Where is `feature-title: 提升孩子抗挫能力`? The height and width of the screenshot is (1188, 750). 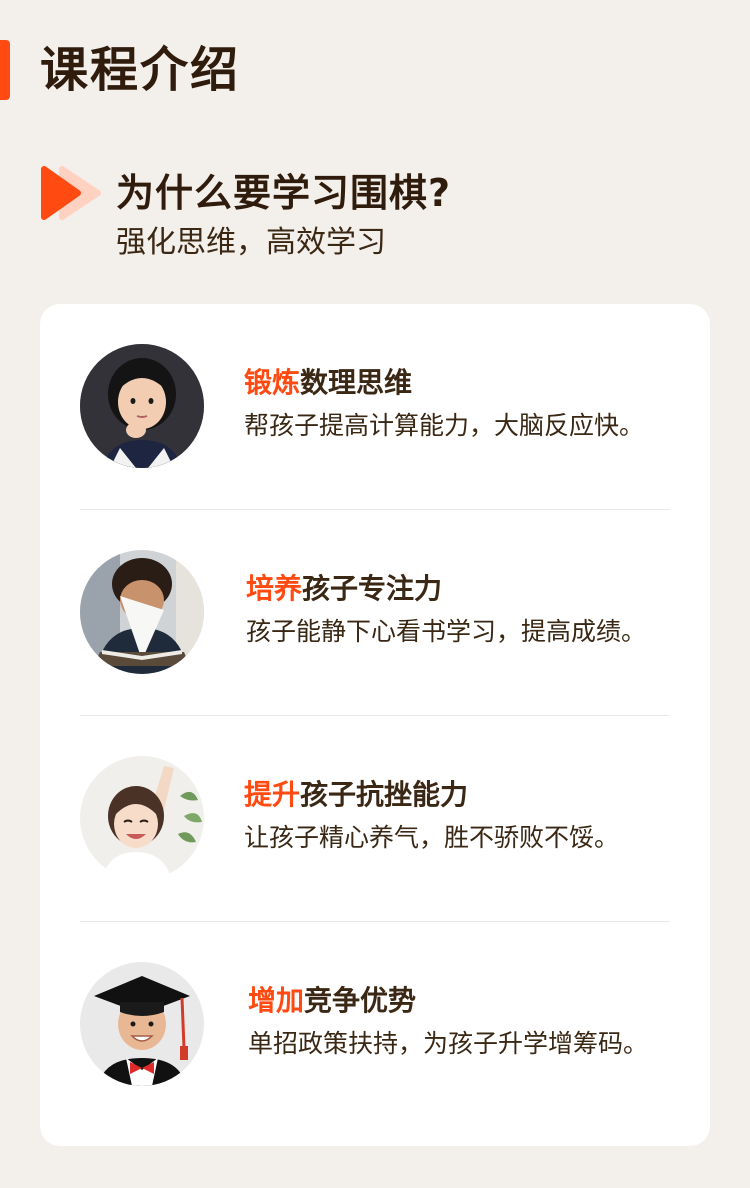
feature-title: 提升孩子抗挫能力 is located at coordinates (356, 795).